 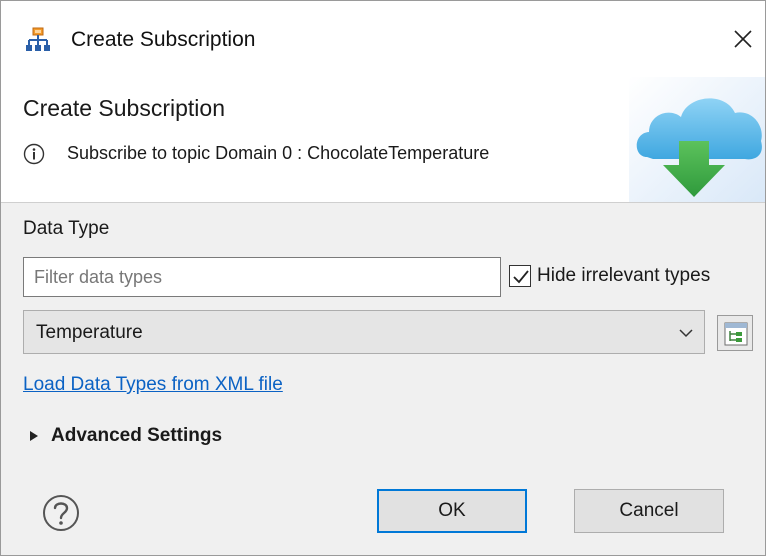 I want to click on close-button, so click(x=743, y=39).